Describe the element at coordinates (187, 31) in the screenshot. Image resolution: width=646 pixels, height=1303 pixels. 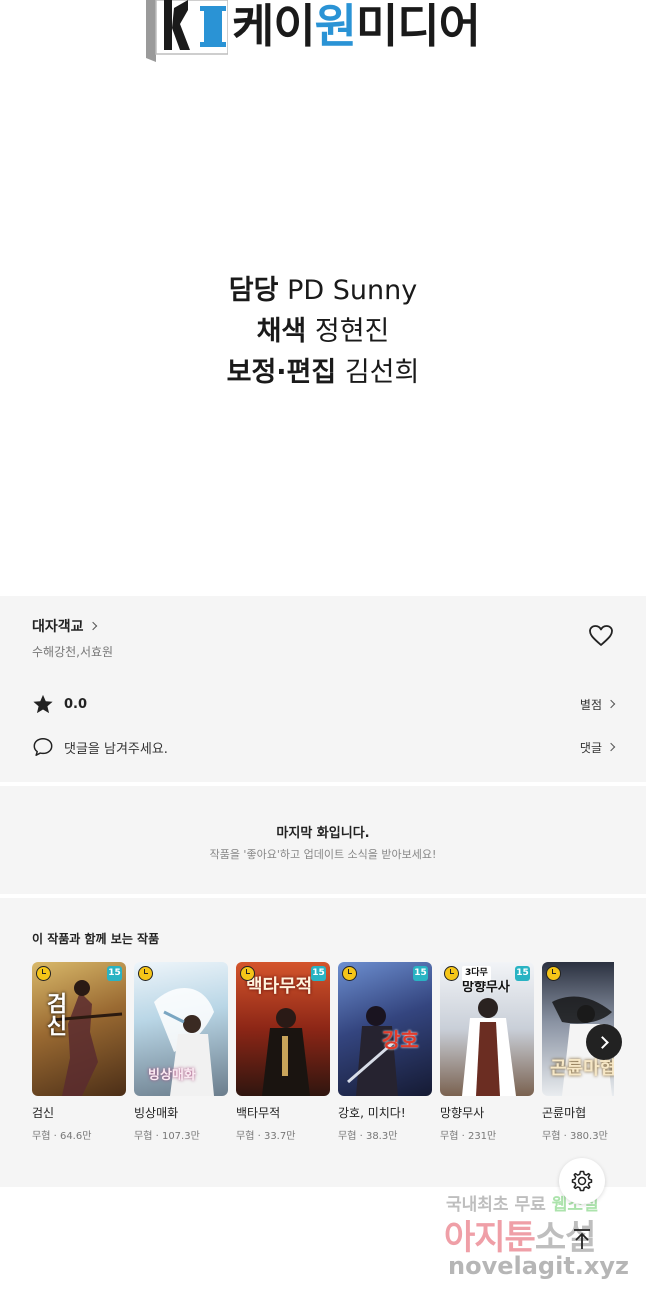
I see `publisher-logo-mark` at that location.